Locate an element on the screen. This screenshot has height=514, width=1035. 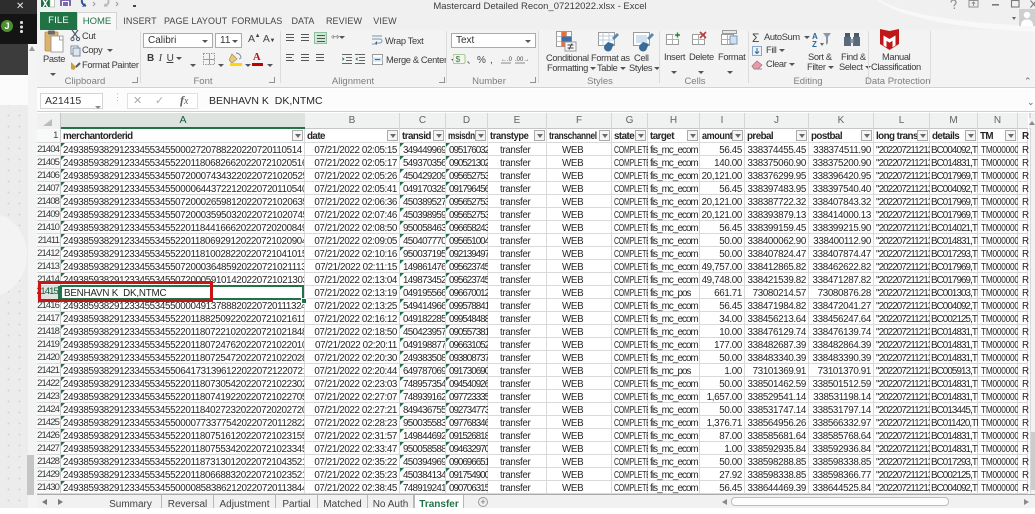
svg-text: ←.0 is located at coordinates (507, 60).